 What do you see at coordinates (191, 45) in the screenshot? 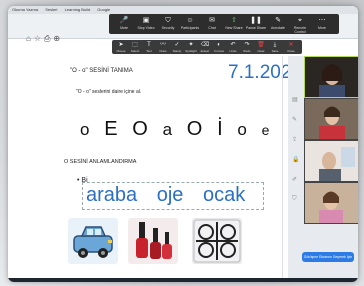
I see `spotlight-icon: ✦` at bounding box center [191, 45].